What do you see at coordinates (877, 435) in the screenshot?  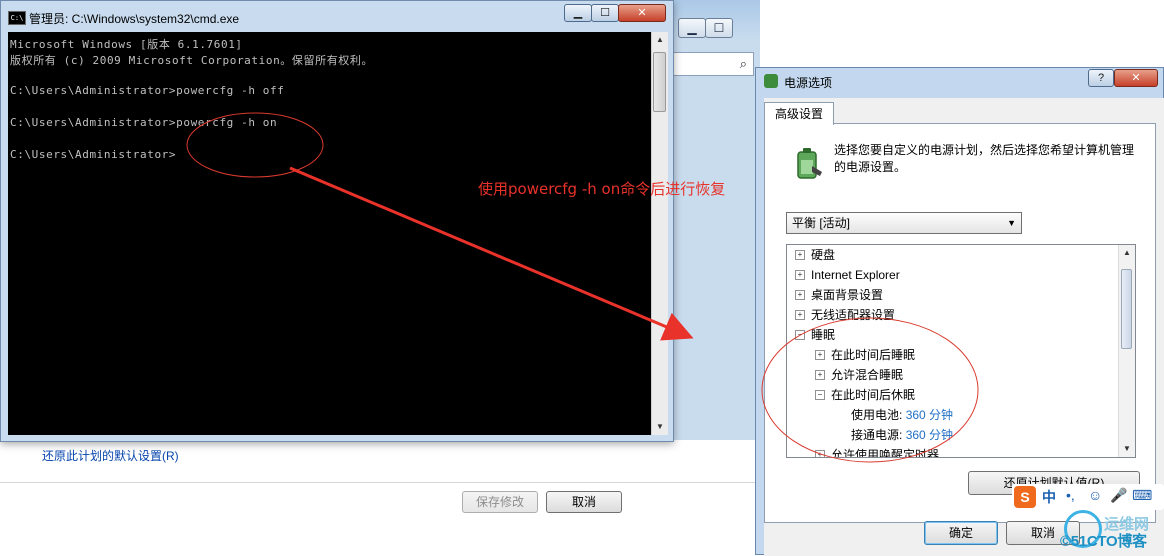 I see `tree-item-label: 接通电源:` at bounding box center [877, 435].